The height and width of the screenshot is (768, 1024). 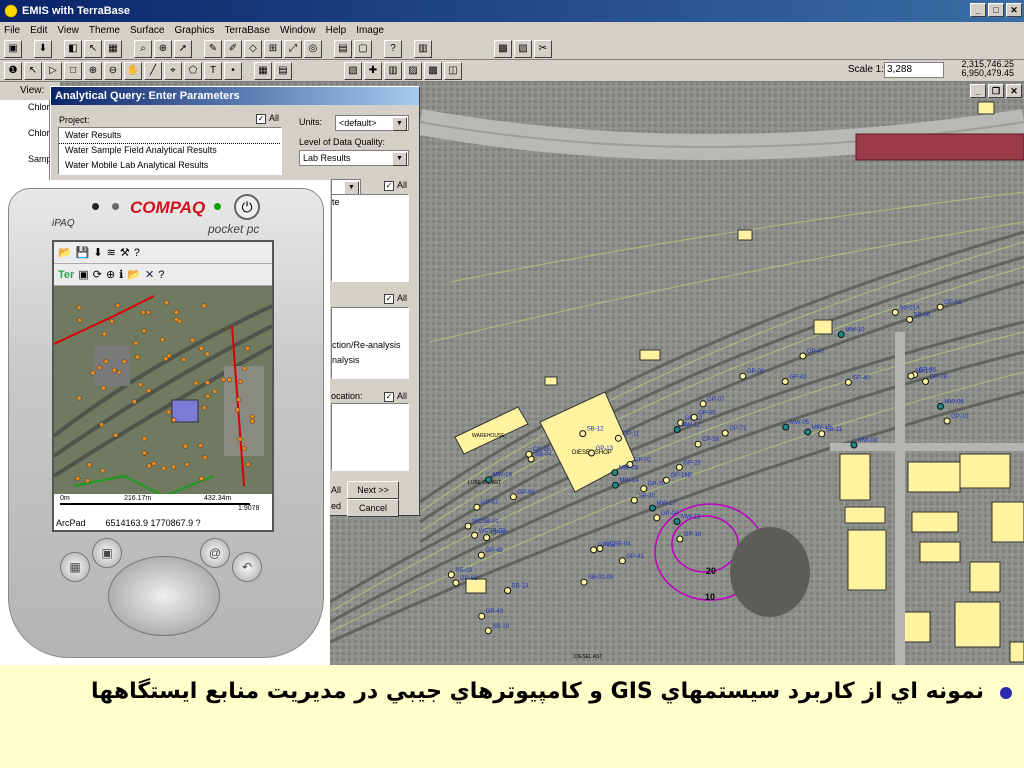 I want to click on partial-listbox-2: ction/Re-analysis nalysis, so click(x=370, y=343).